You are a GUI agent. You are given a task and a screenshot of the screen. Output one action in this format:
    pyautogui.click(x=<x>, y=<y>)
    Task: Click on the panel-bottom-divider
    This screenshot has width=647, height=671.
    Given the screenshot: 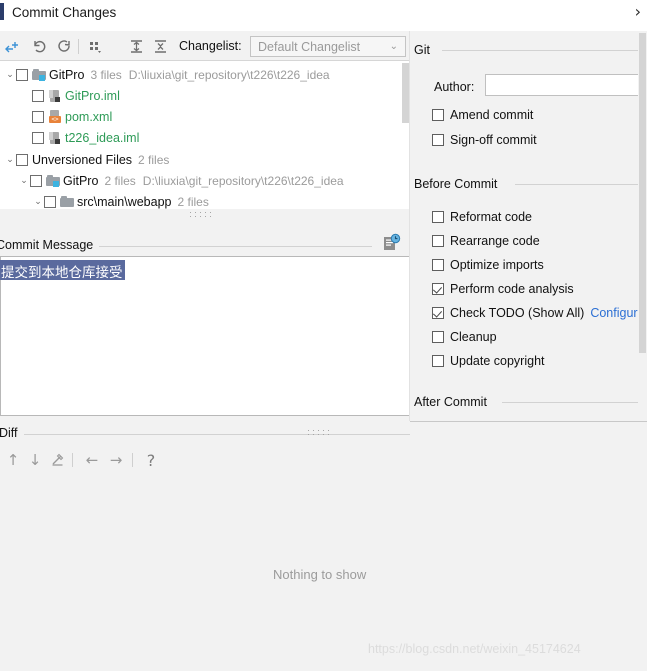 What is the action you would take?
    pyautogui.click(x=528, y=421)
    